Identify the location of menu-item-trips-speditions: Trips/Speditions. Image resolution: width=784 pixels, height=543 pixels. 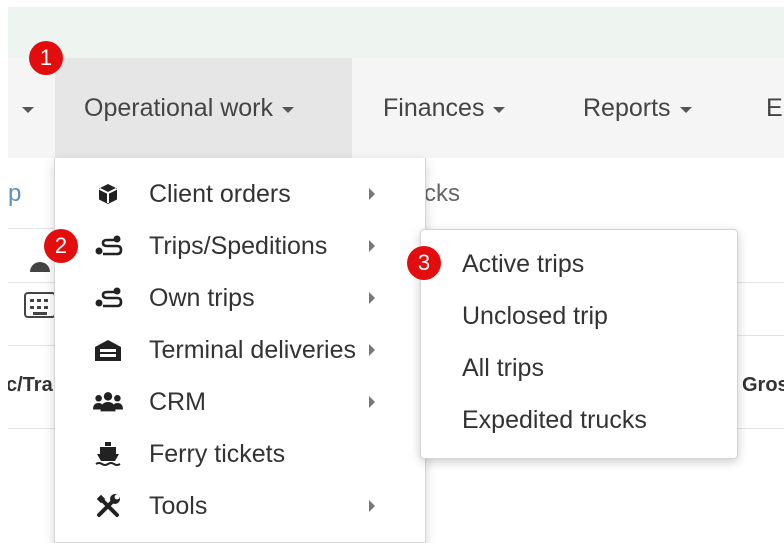
(240, 246).